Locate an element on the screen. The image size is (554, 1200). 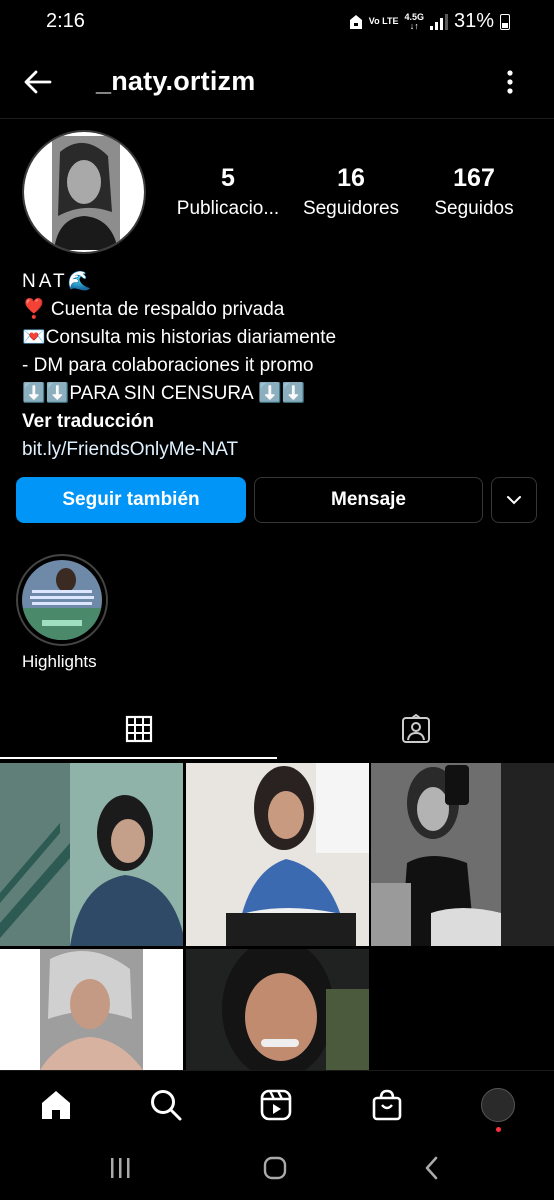
profile-avatar is located at coordinates (84, 192).